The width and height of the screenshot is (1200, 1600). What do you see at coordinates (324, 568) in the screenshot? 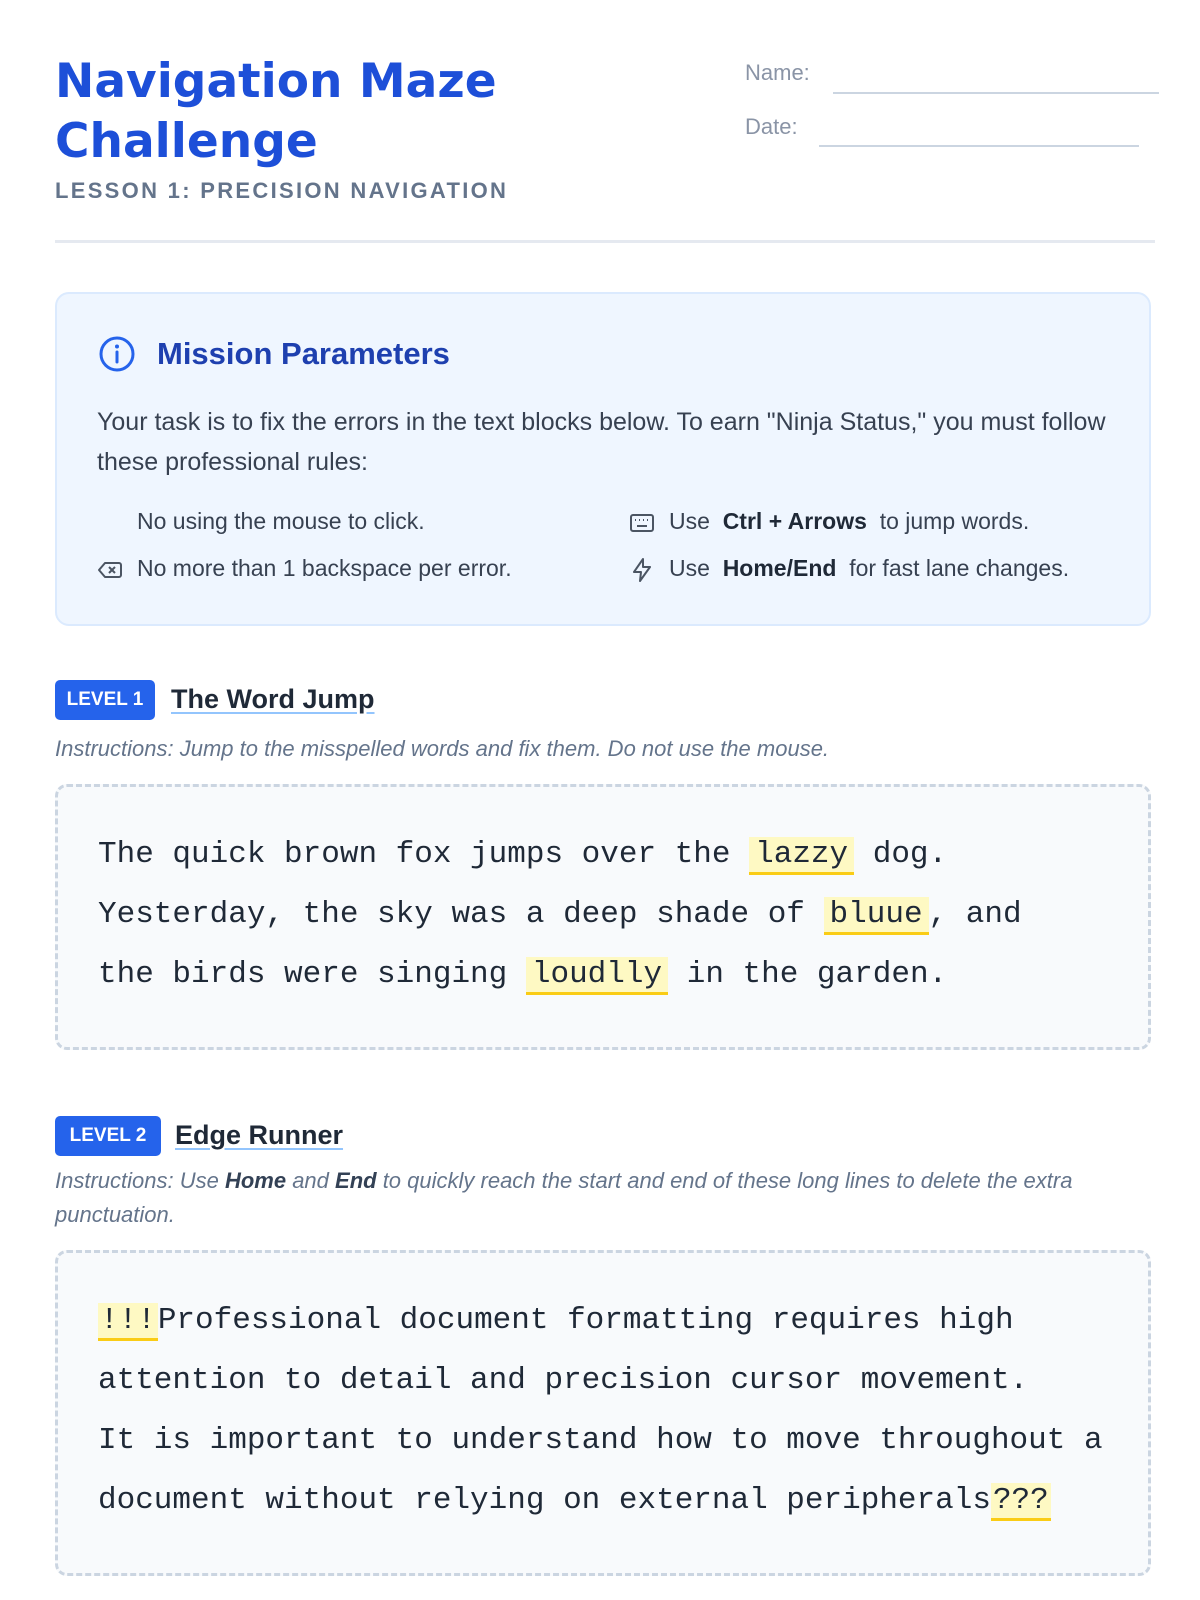
I see `rule-text: No more than 1 backspace per error.` at bounding box center [324, 568].